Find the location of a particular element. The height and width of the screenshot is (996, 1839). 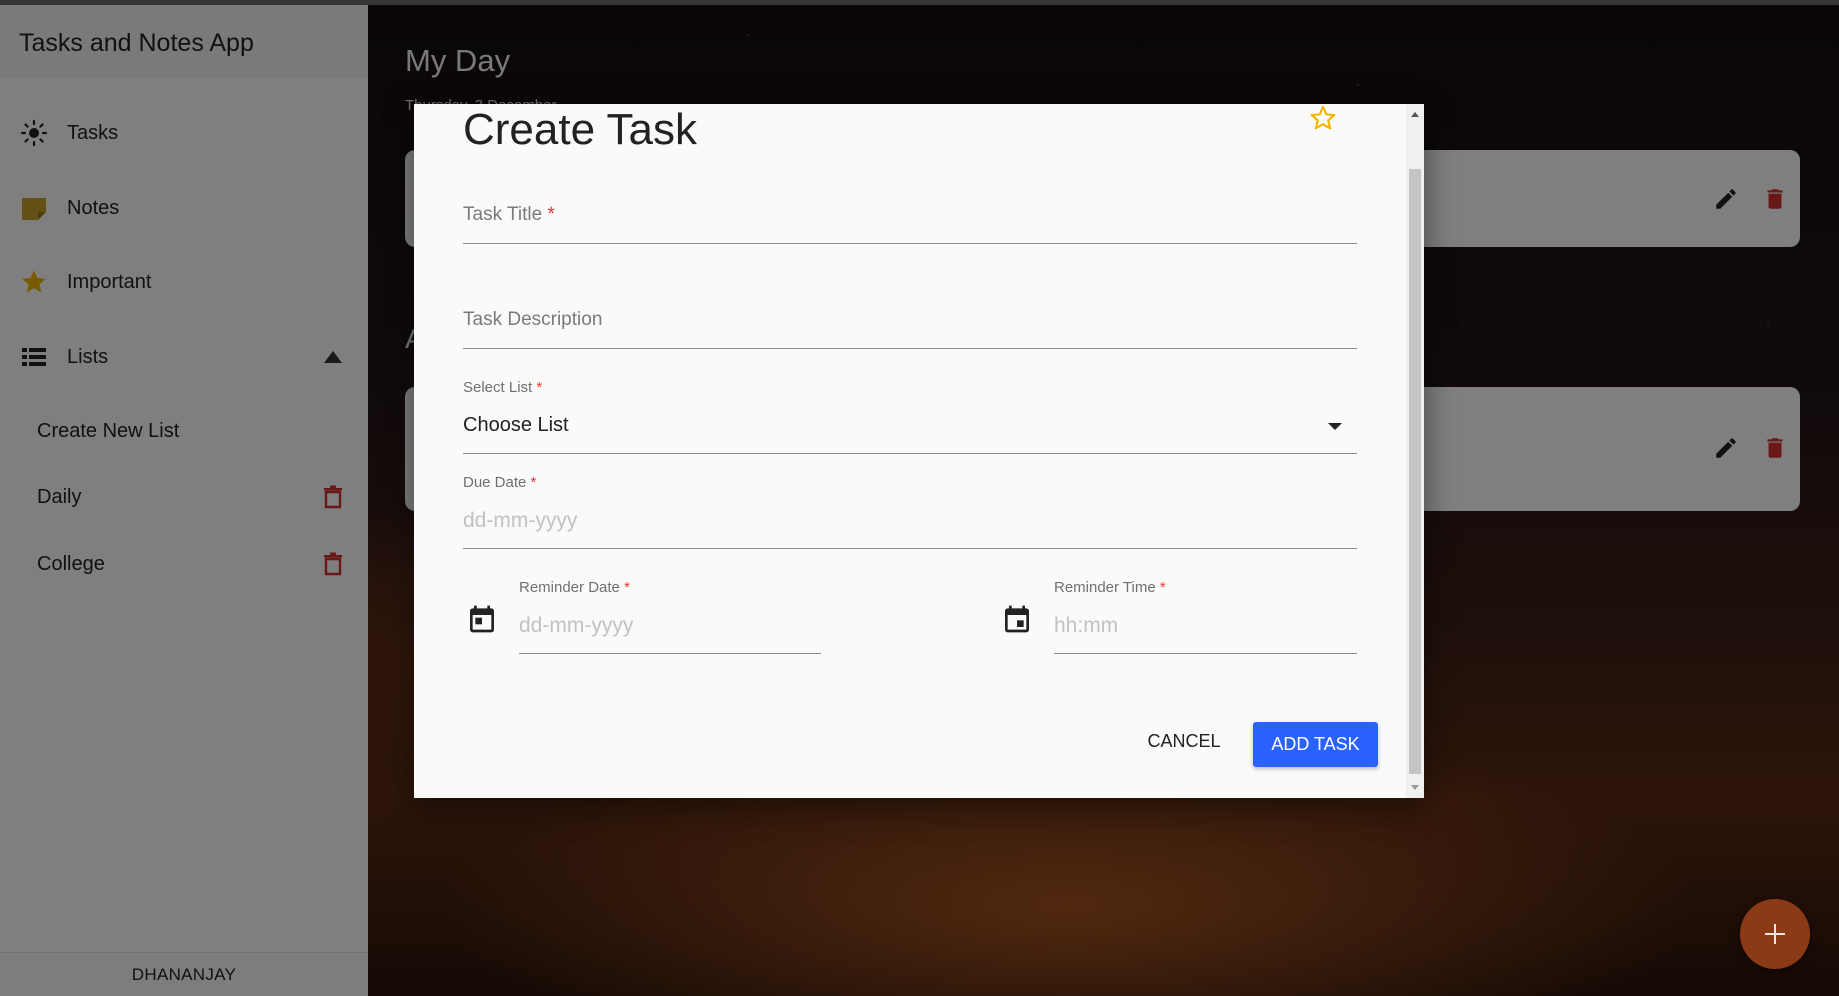

dialog-title: Create Task is located at coordinates (580, 129).